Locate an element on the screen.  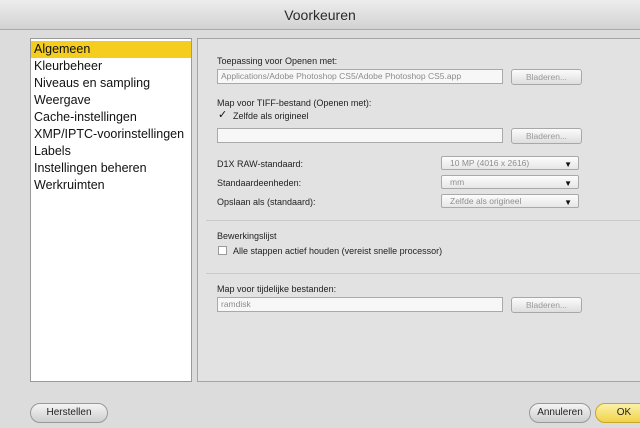
units-value: mm is located at coordinates (457, 182).